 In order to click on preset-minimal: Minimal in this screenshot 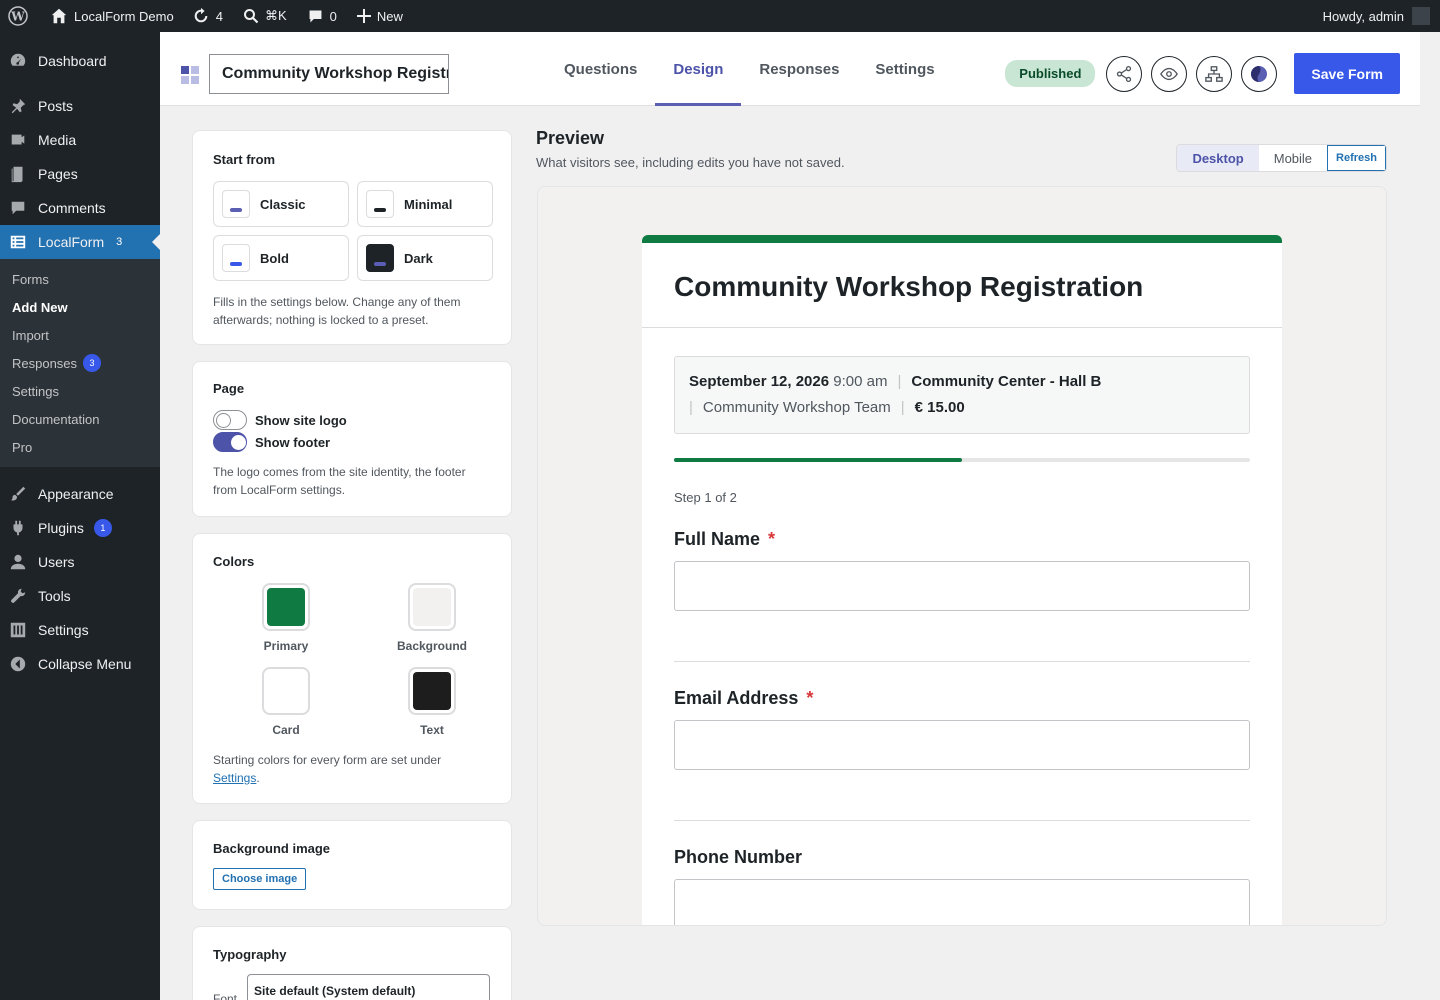, I will do `click(425, 204)`.